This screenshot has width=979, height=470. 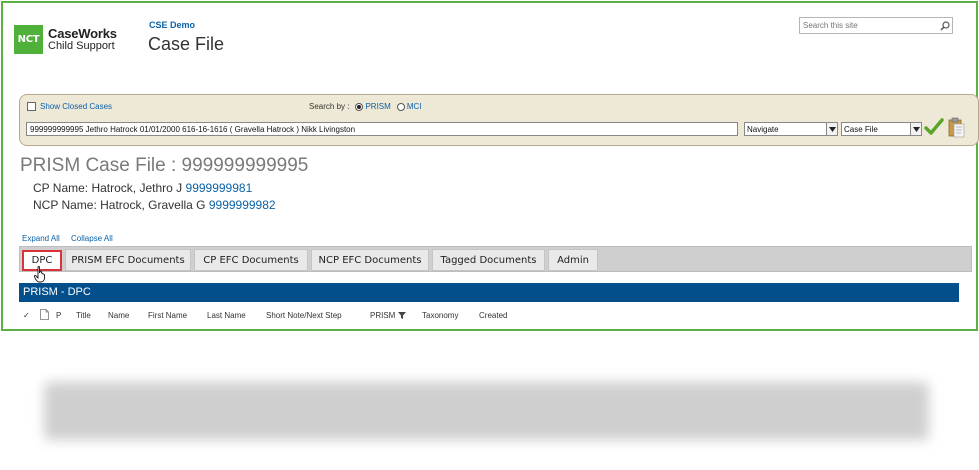 I want to click on show-closed-cases-checkbox: Show Closed Cases, so click(x=69, y=106).